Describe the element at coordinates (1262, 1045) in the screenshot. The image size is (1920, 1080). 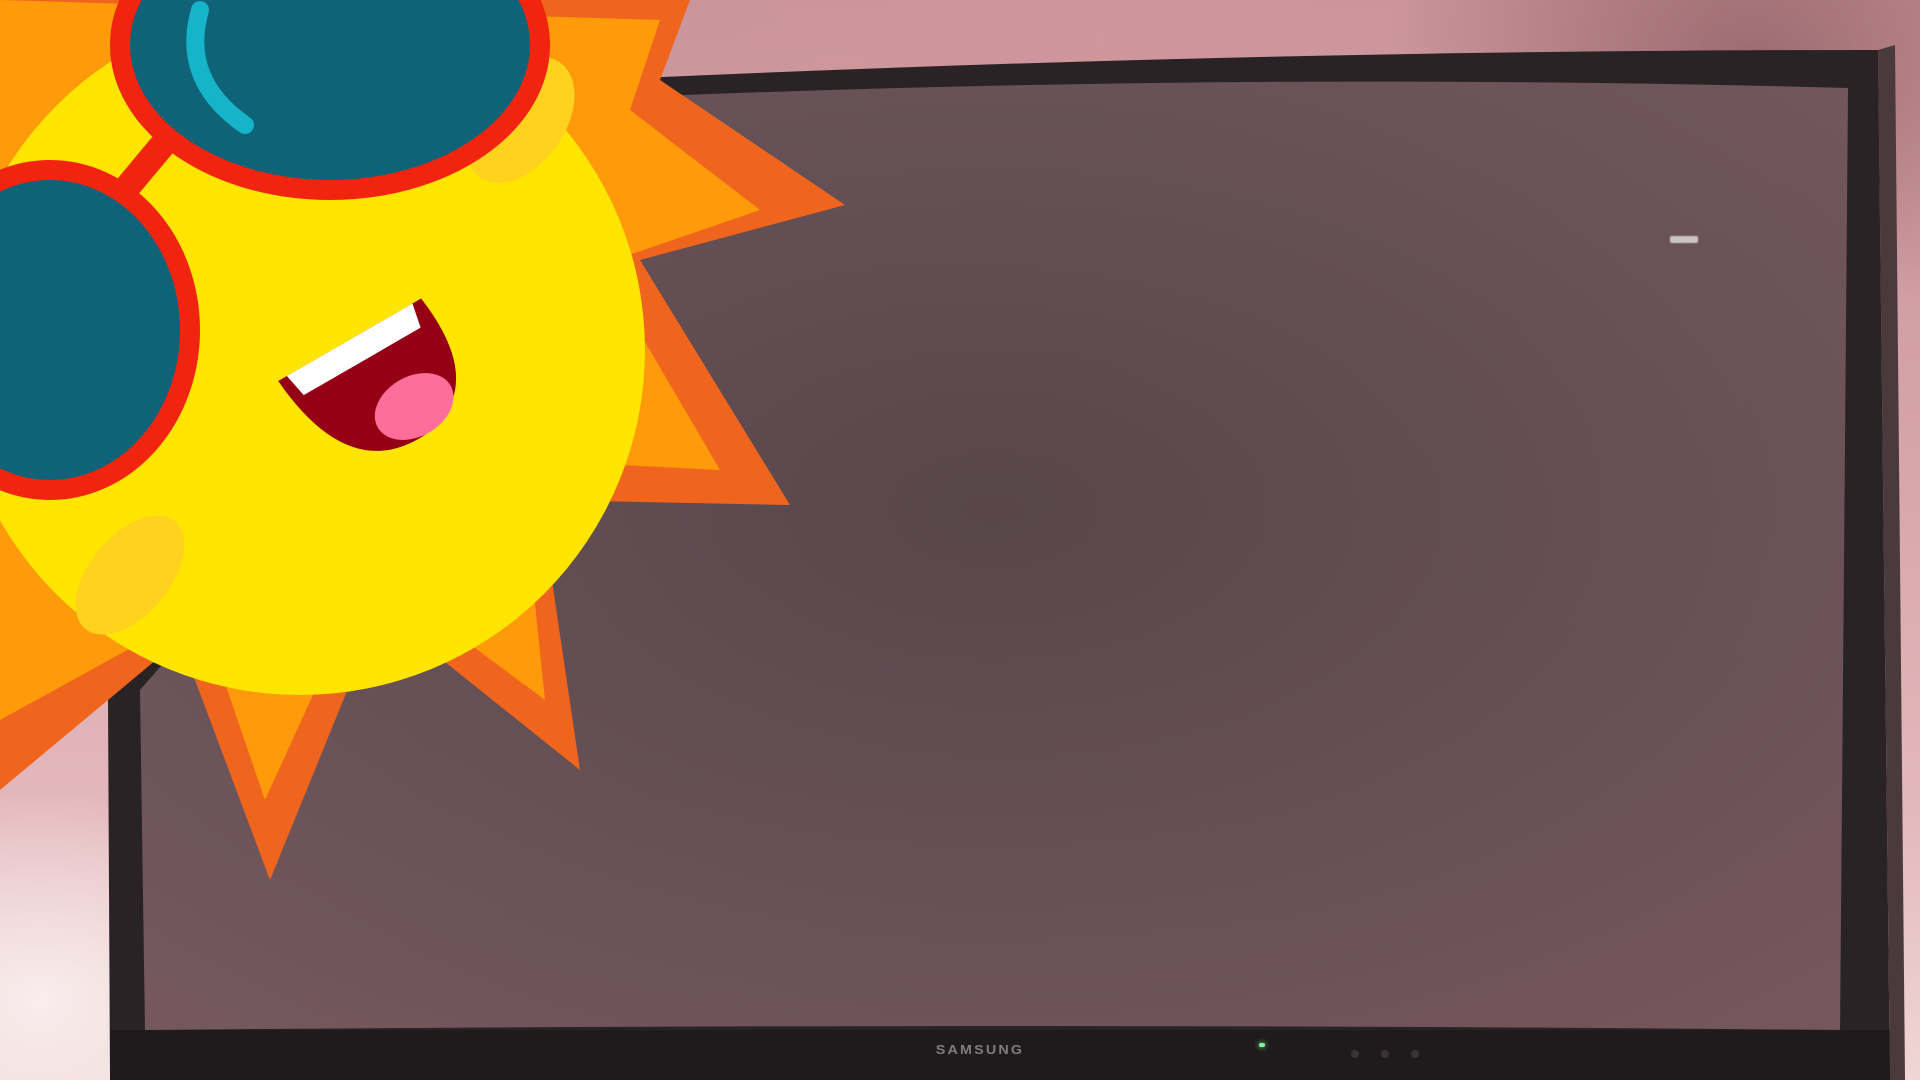
I see `power-led` at that location.